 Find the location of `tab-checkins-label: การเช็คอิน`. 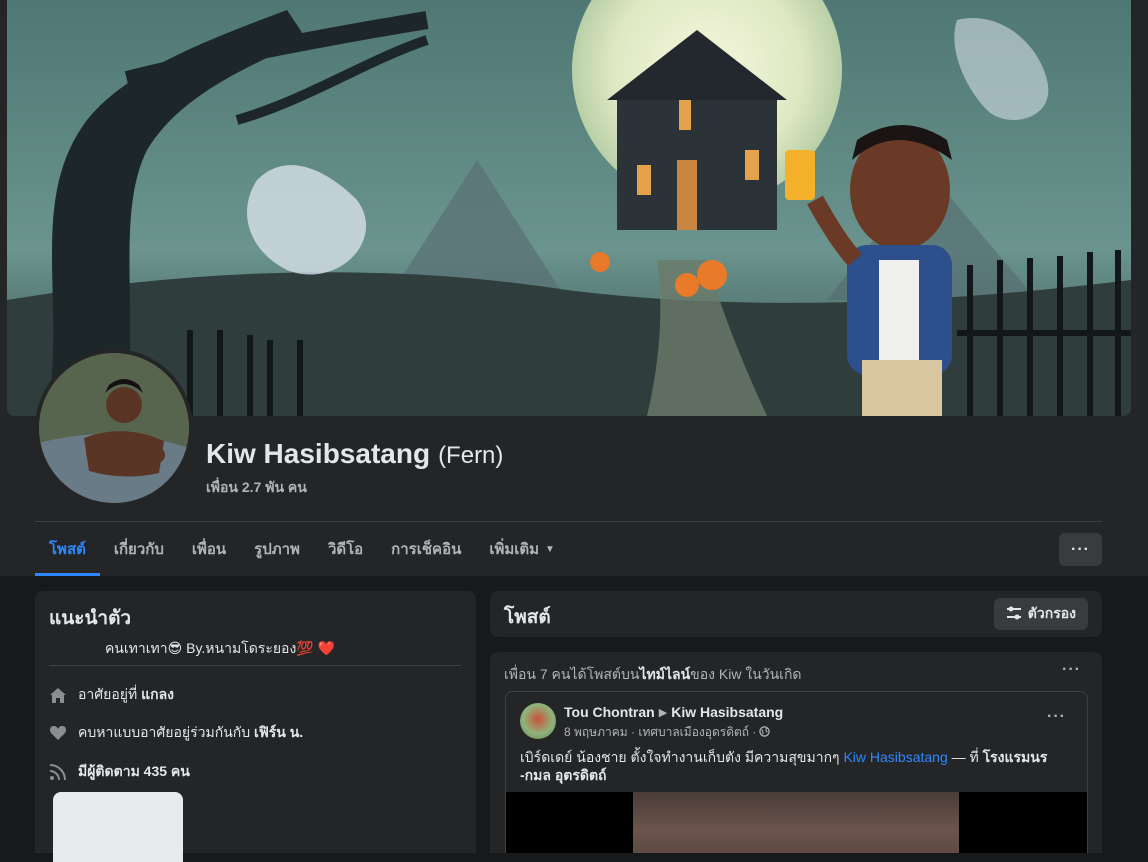

tab-checkins-label: การเช็คอิน is located at coordinates (426, 549).